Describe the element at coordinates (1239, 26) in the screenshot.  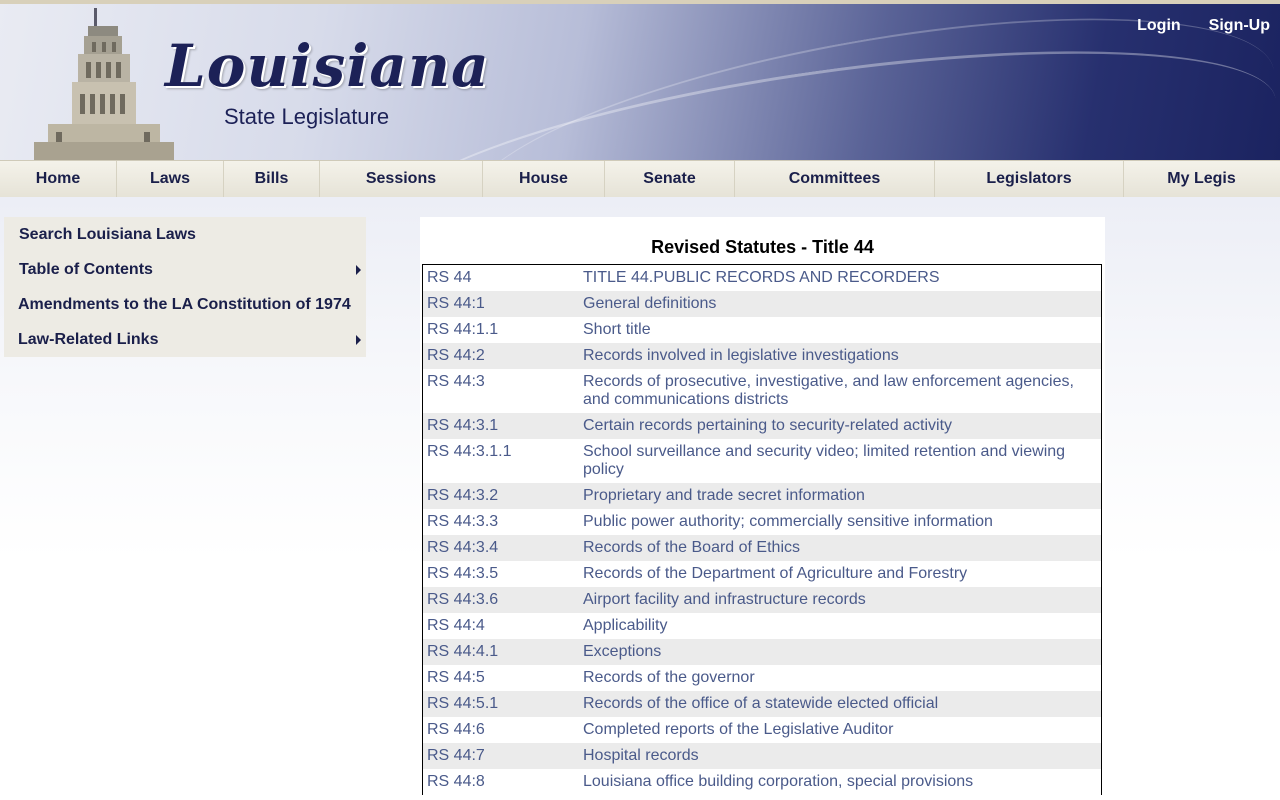
I see `signup-link: Sign-Up` at that location.